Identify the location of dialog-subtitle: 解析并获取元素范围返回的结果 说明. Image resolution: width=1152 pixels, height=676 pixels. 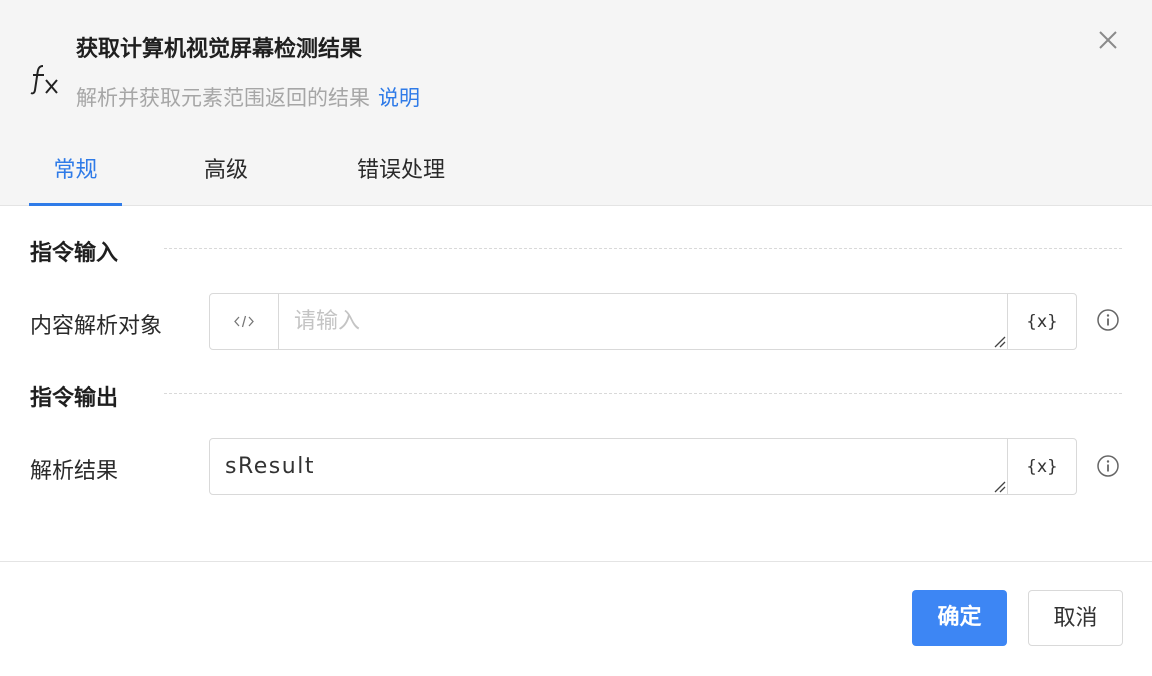
(248, 97).